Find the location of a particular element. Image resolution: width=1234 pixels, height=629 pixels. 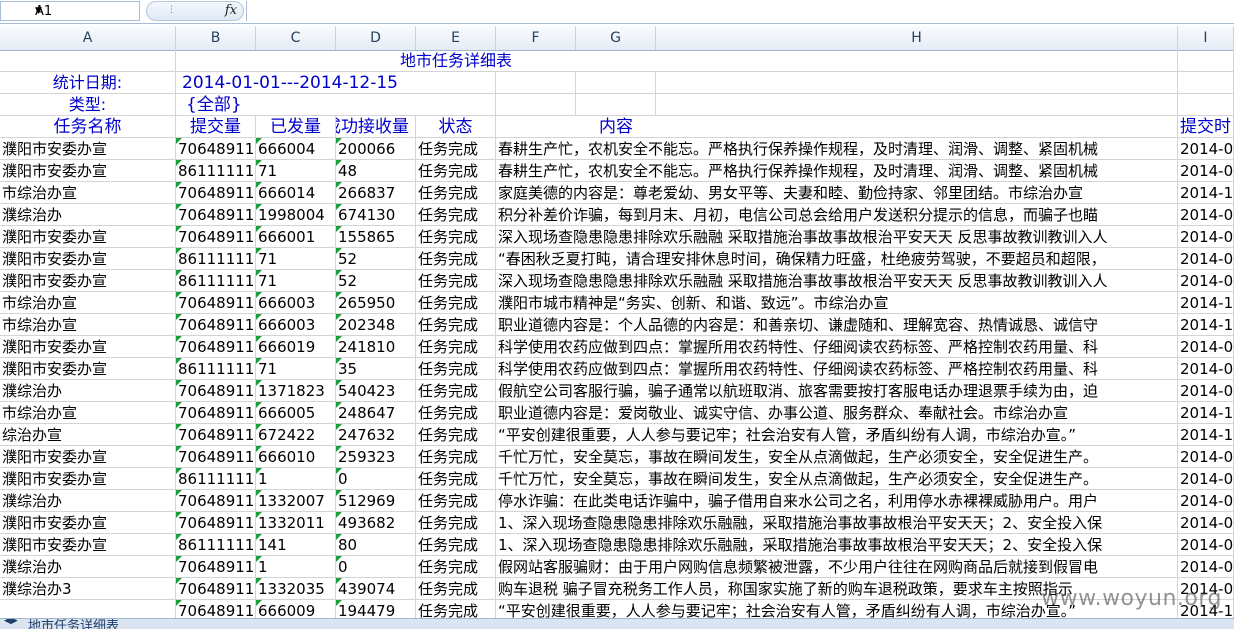

cell-received: 248647 is located at coordinates (376, 413).